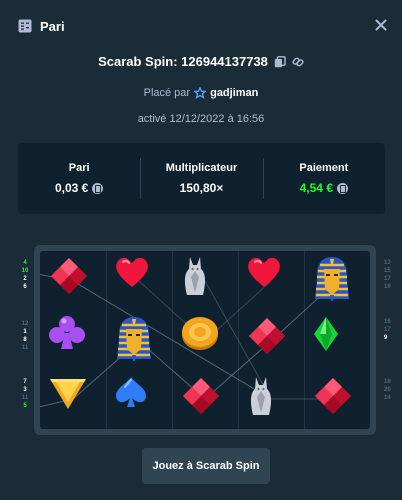 This screenshot has width=402, height=500. What do you see at coordinates (79, 168) in the screenshot?
I see `stat-bet-label: Pari` at bounding box center [79, 168].